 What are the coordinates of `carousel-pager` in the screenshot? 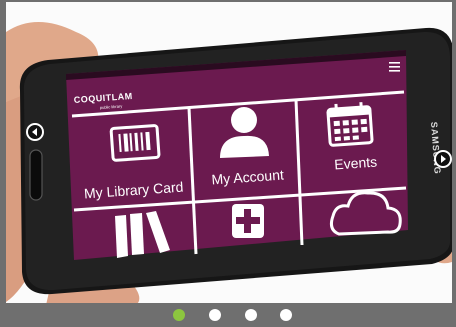 It's located at (228, 315).